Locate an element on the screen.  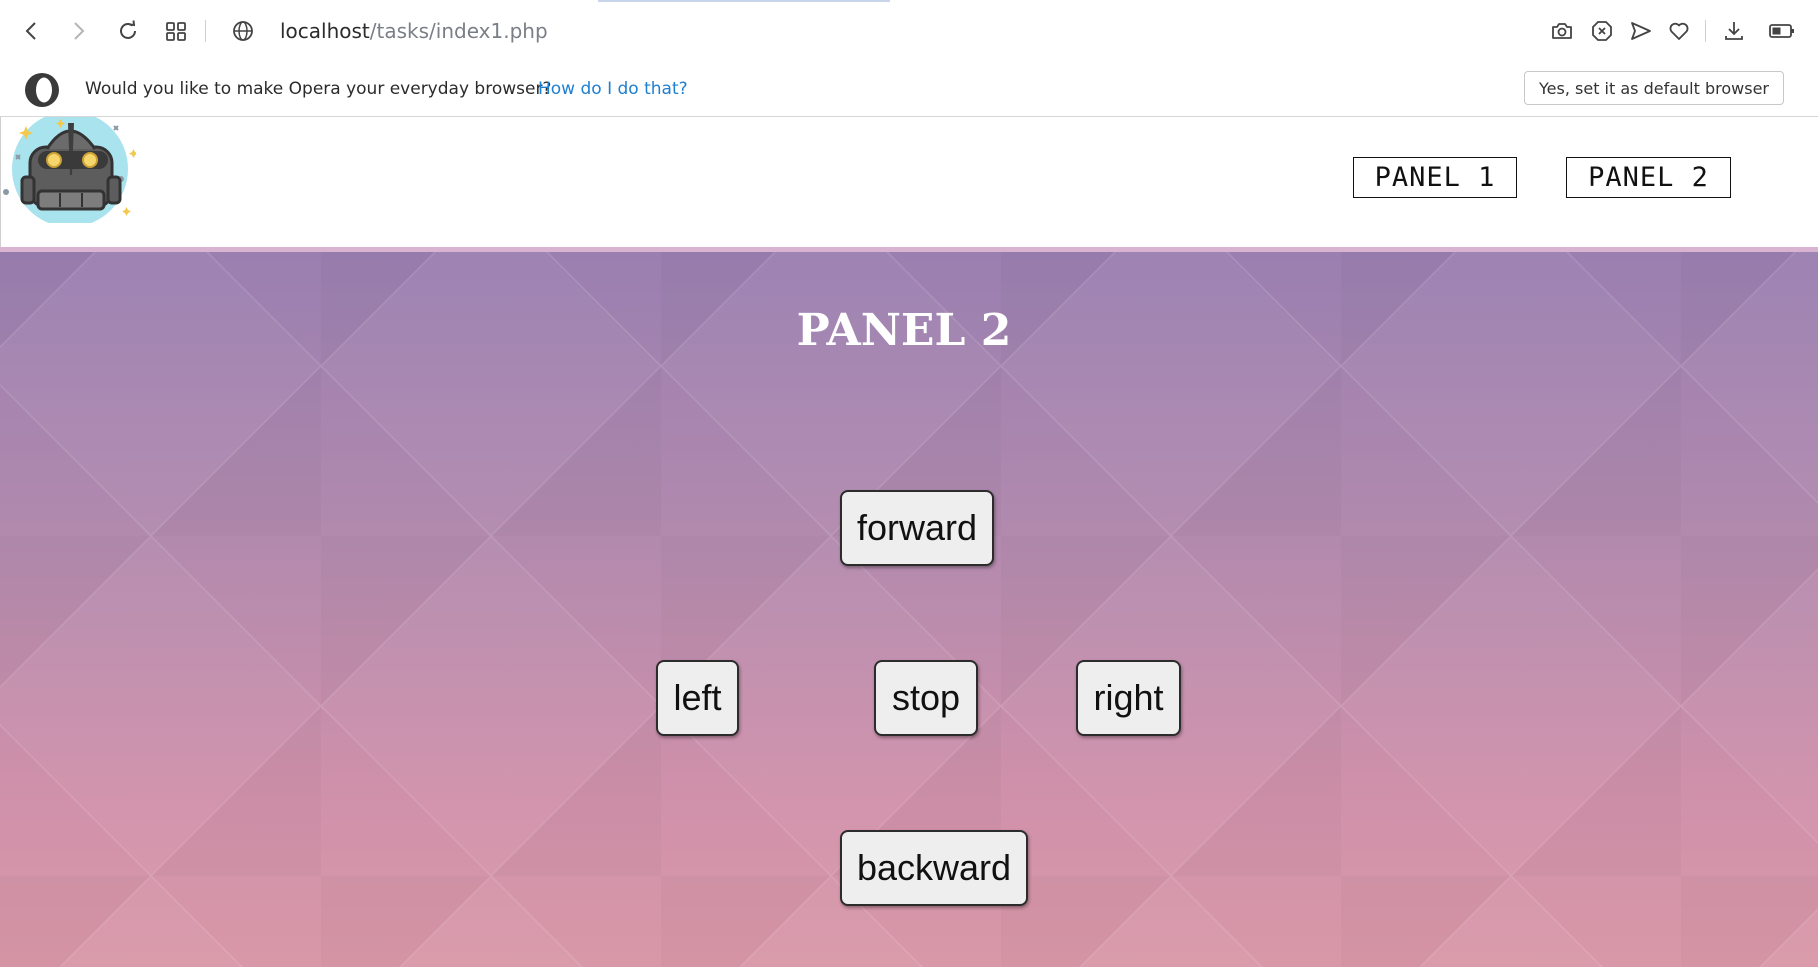
tabs-grid-icon is located at coordinates (176, 31).